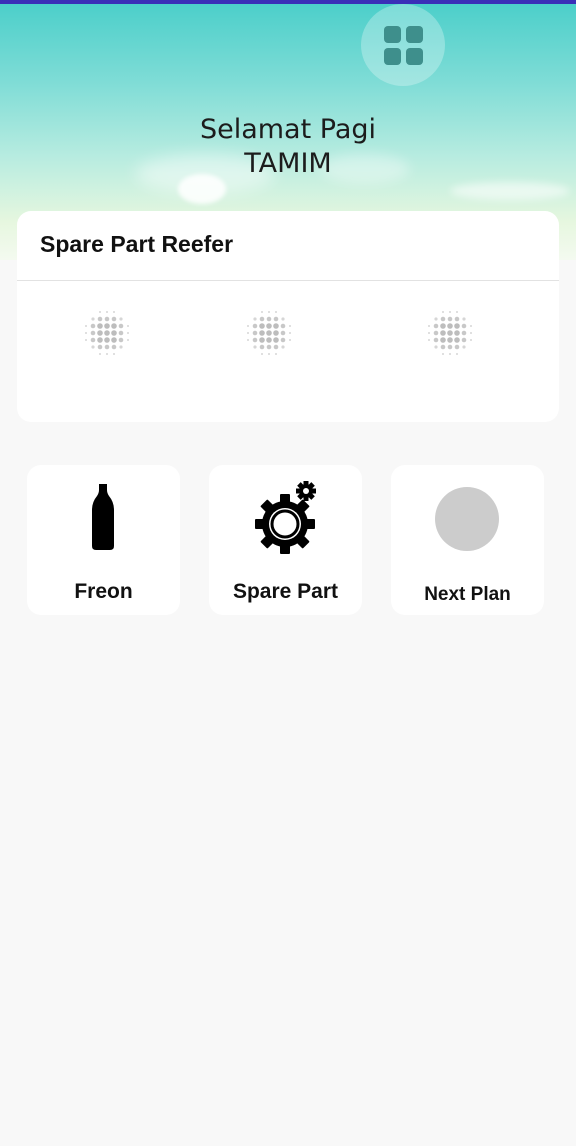  Describe the element at coordinates (288, 163) in the screenshot. I see `username: TAMIM` at that location.